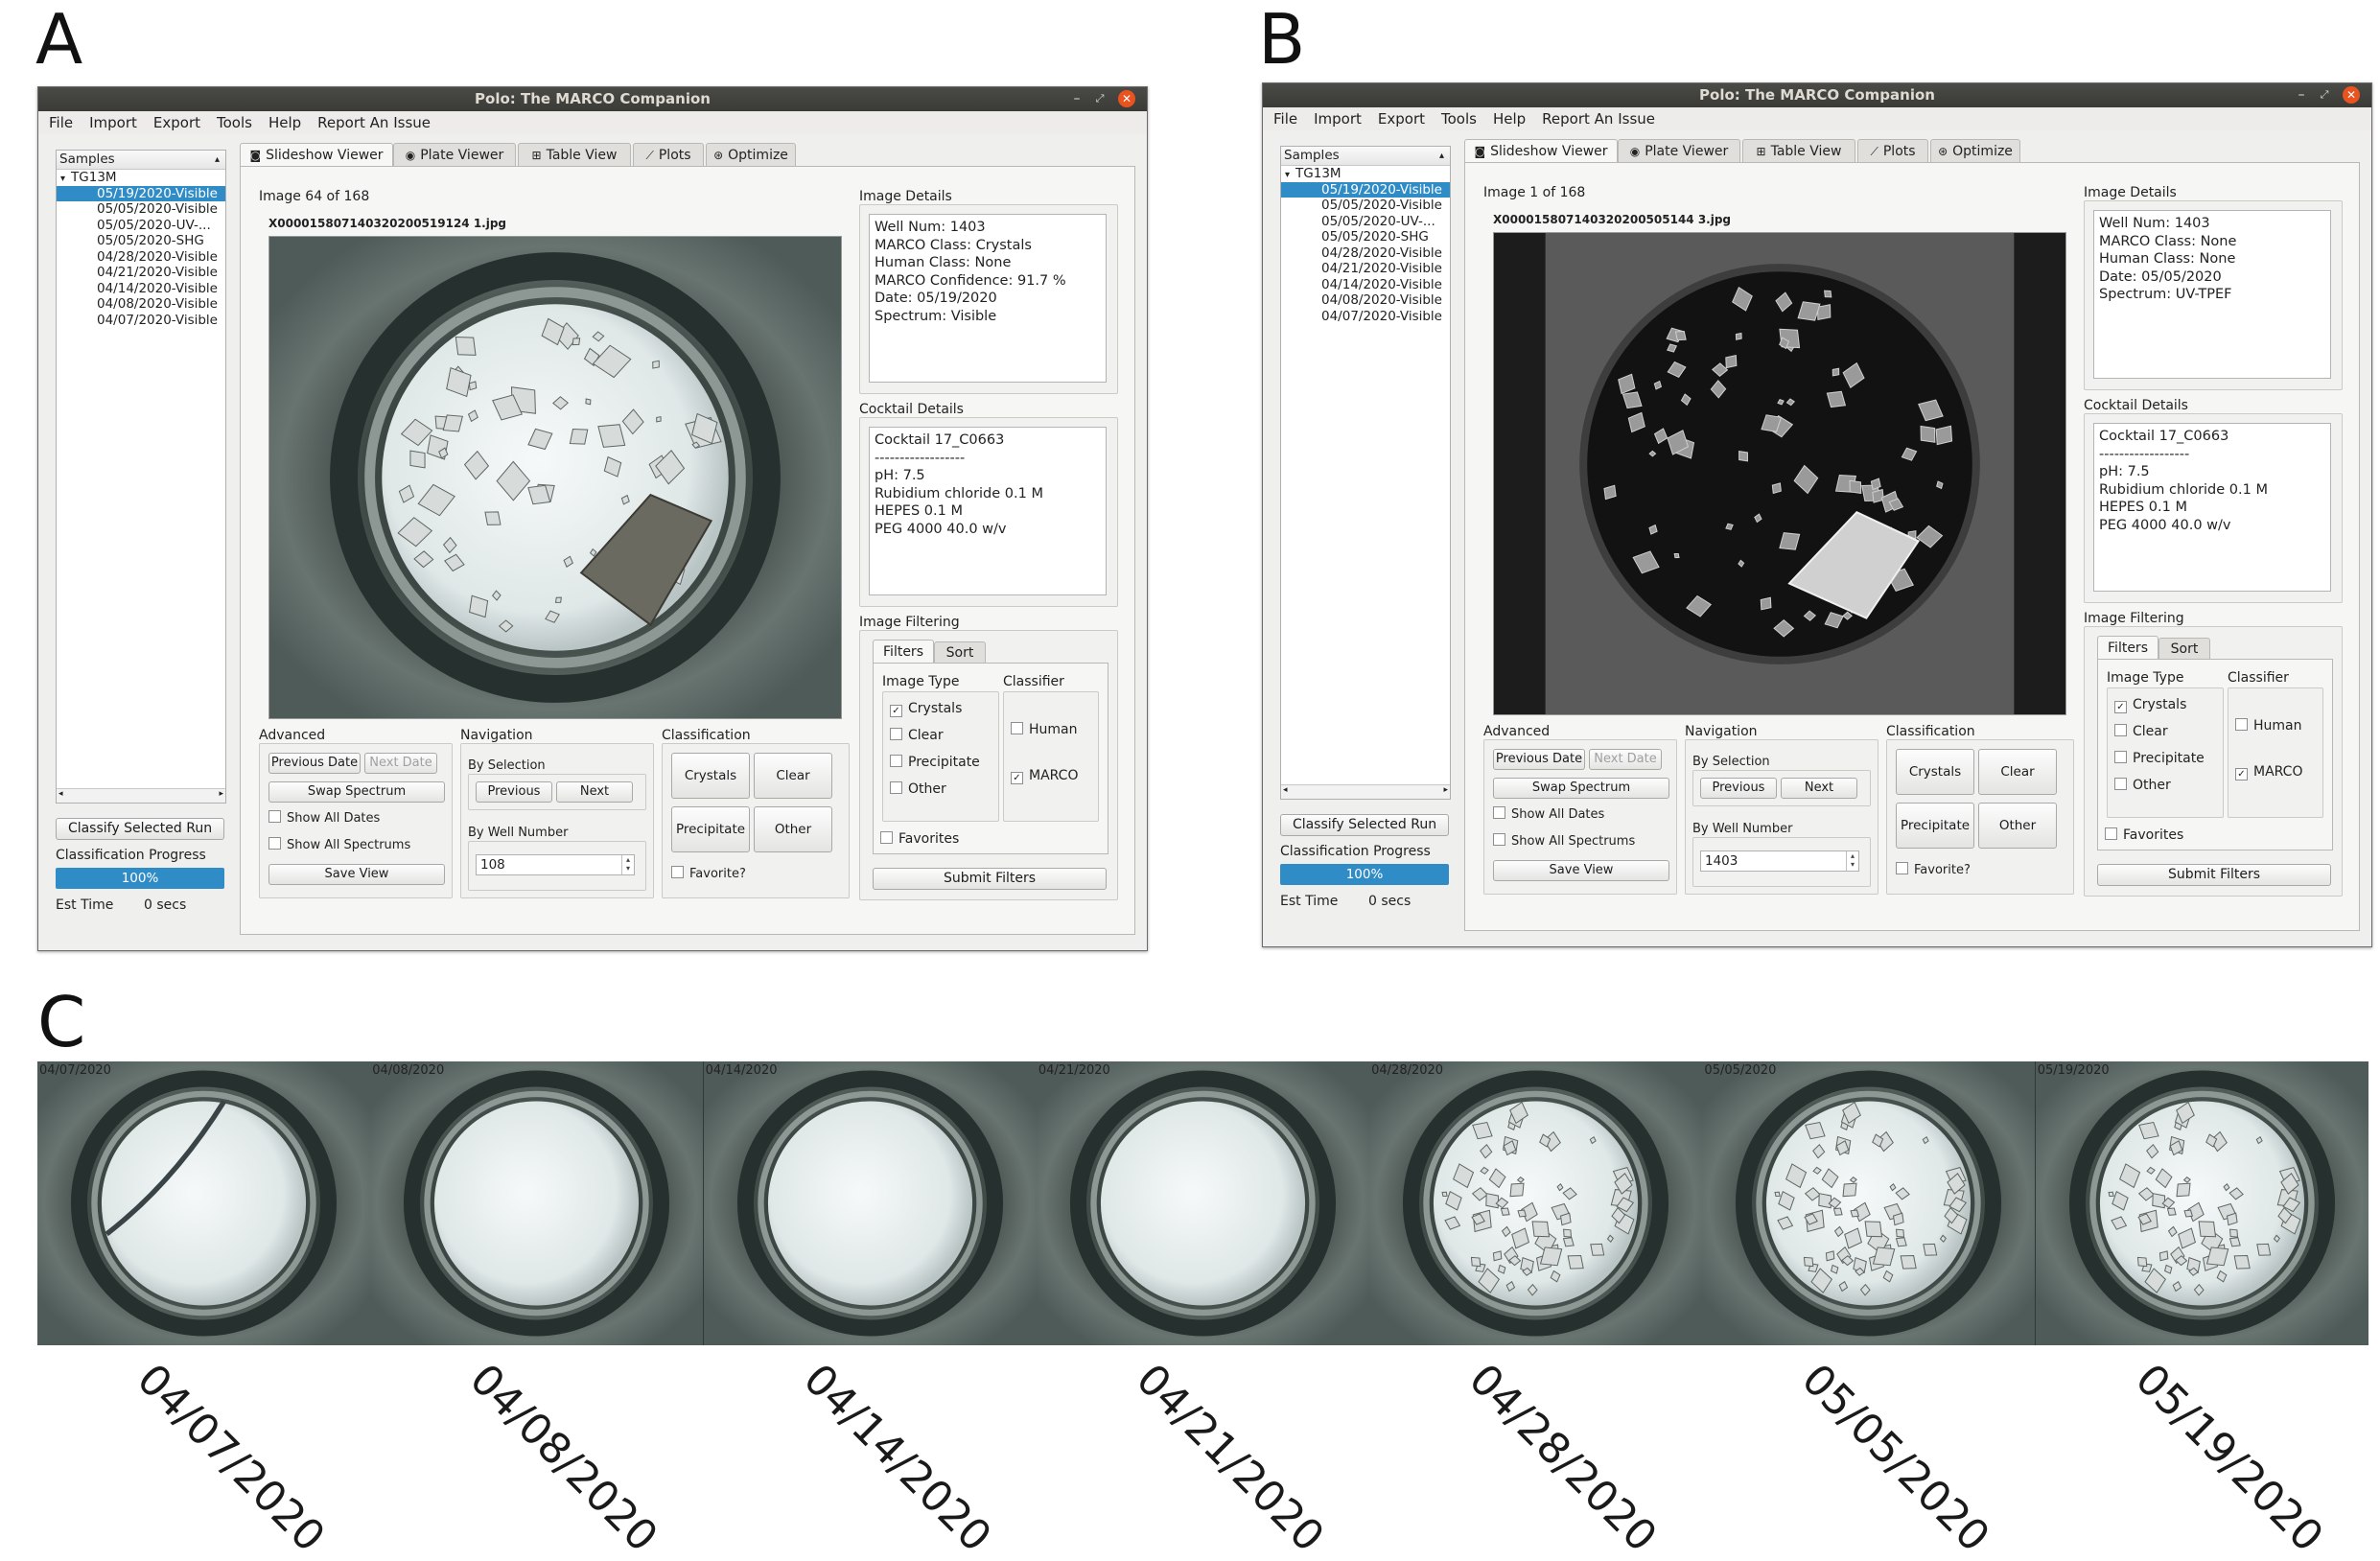 The height and width of the screenshot is (1561, 2380). I want to click on tree-item-sample: 04/28/2020-Visible, so click(1365, 253).